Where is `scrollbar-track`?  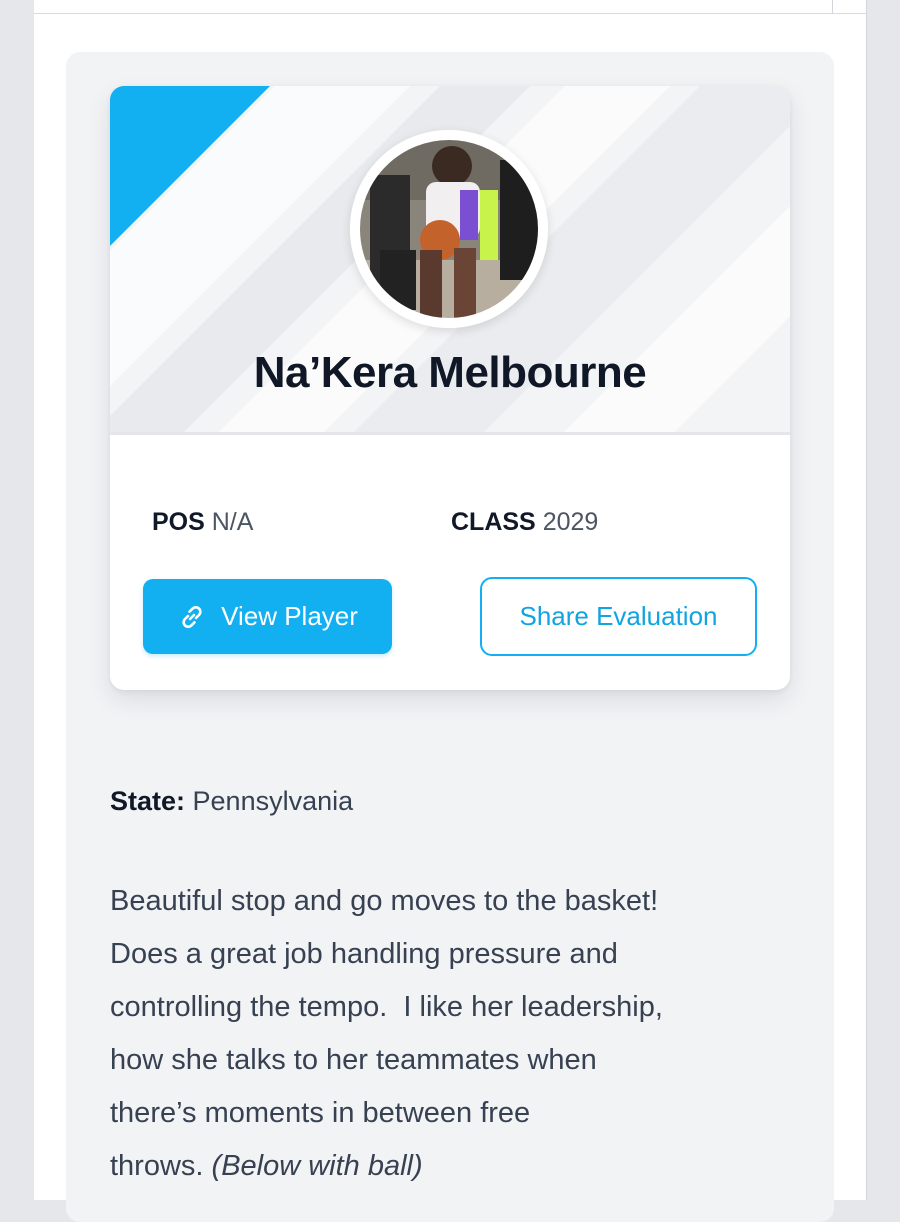 scrollbar-track is located at coordinates (883, 600).